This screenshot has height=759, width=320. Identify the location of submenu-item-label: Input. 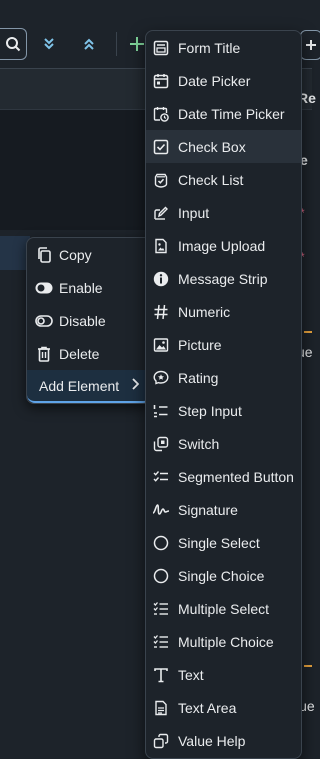
(194, 212).